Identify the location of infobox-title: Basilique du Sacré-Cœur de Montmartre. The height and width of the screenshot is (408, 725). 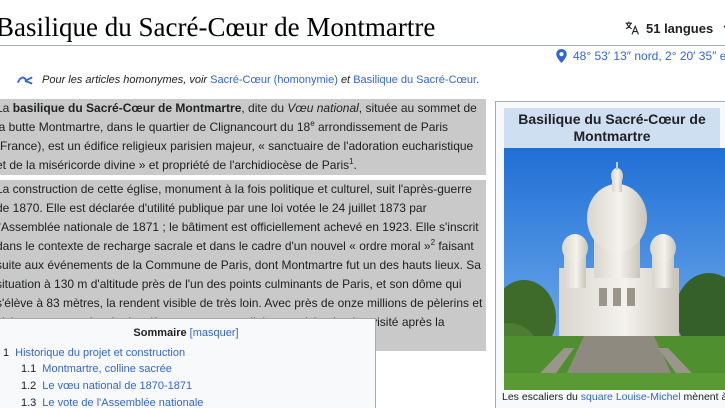
(612, 128).